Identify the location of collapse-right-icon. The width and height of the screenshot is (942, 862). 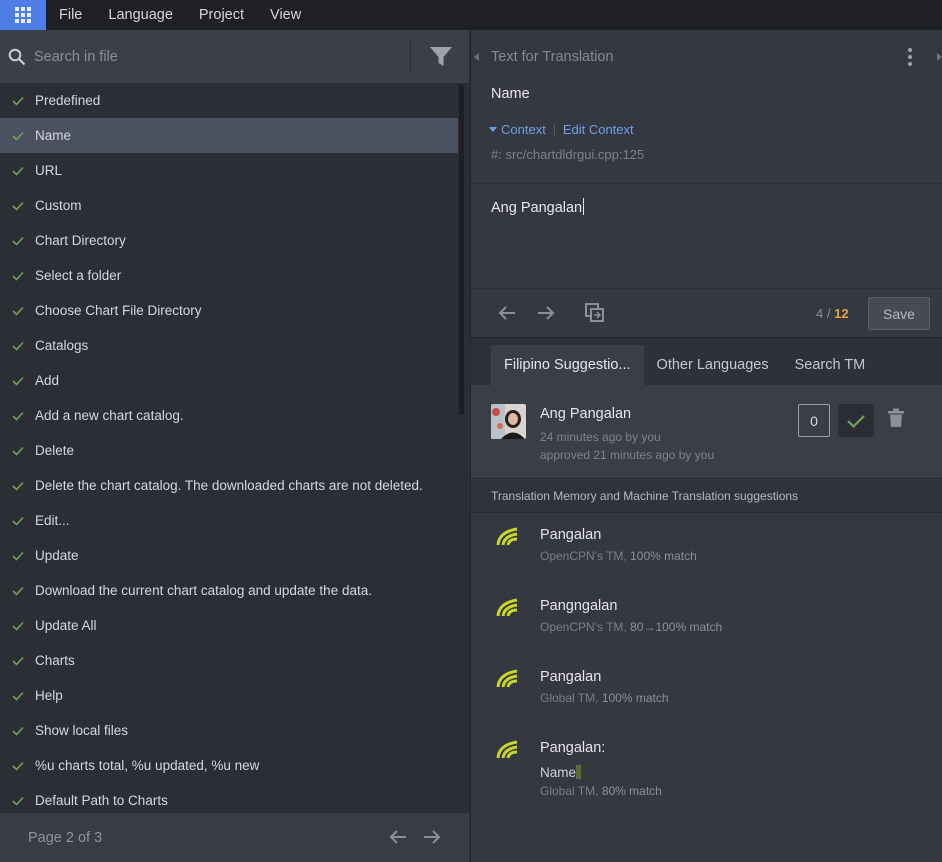
(939, 57).